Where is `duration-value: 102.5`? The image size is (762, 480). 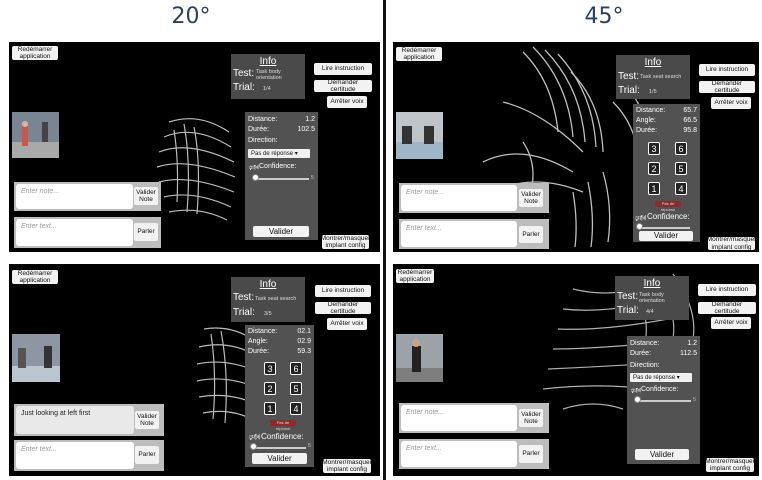
duration-value: 102.5 is located at coordinates (306, 129).